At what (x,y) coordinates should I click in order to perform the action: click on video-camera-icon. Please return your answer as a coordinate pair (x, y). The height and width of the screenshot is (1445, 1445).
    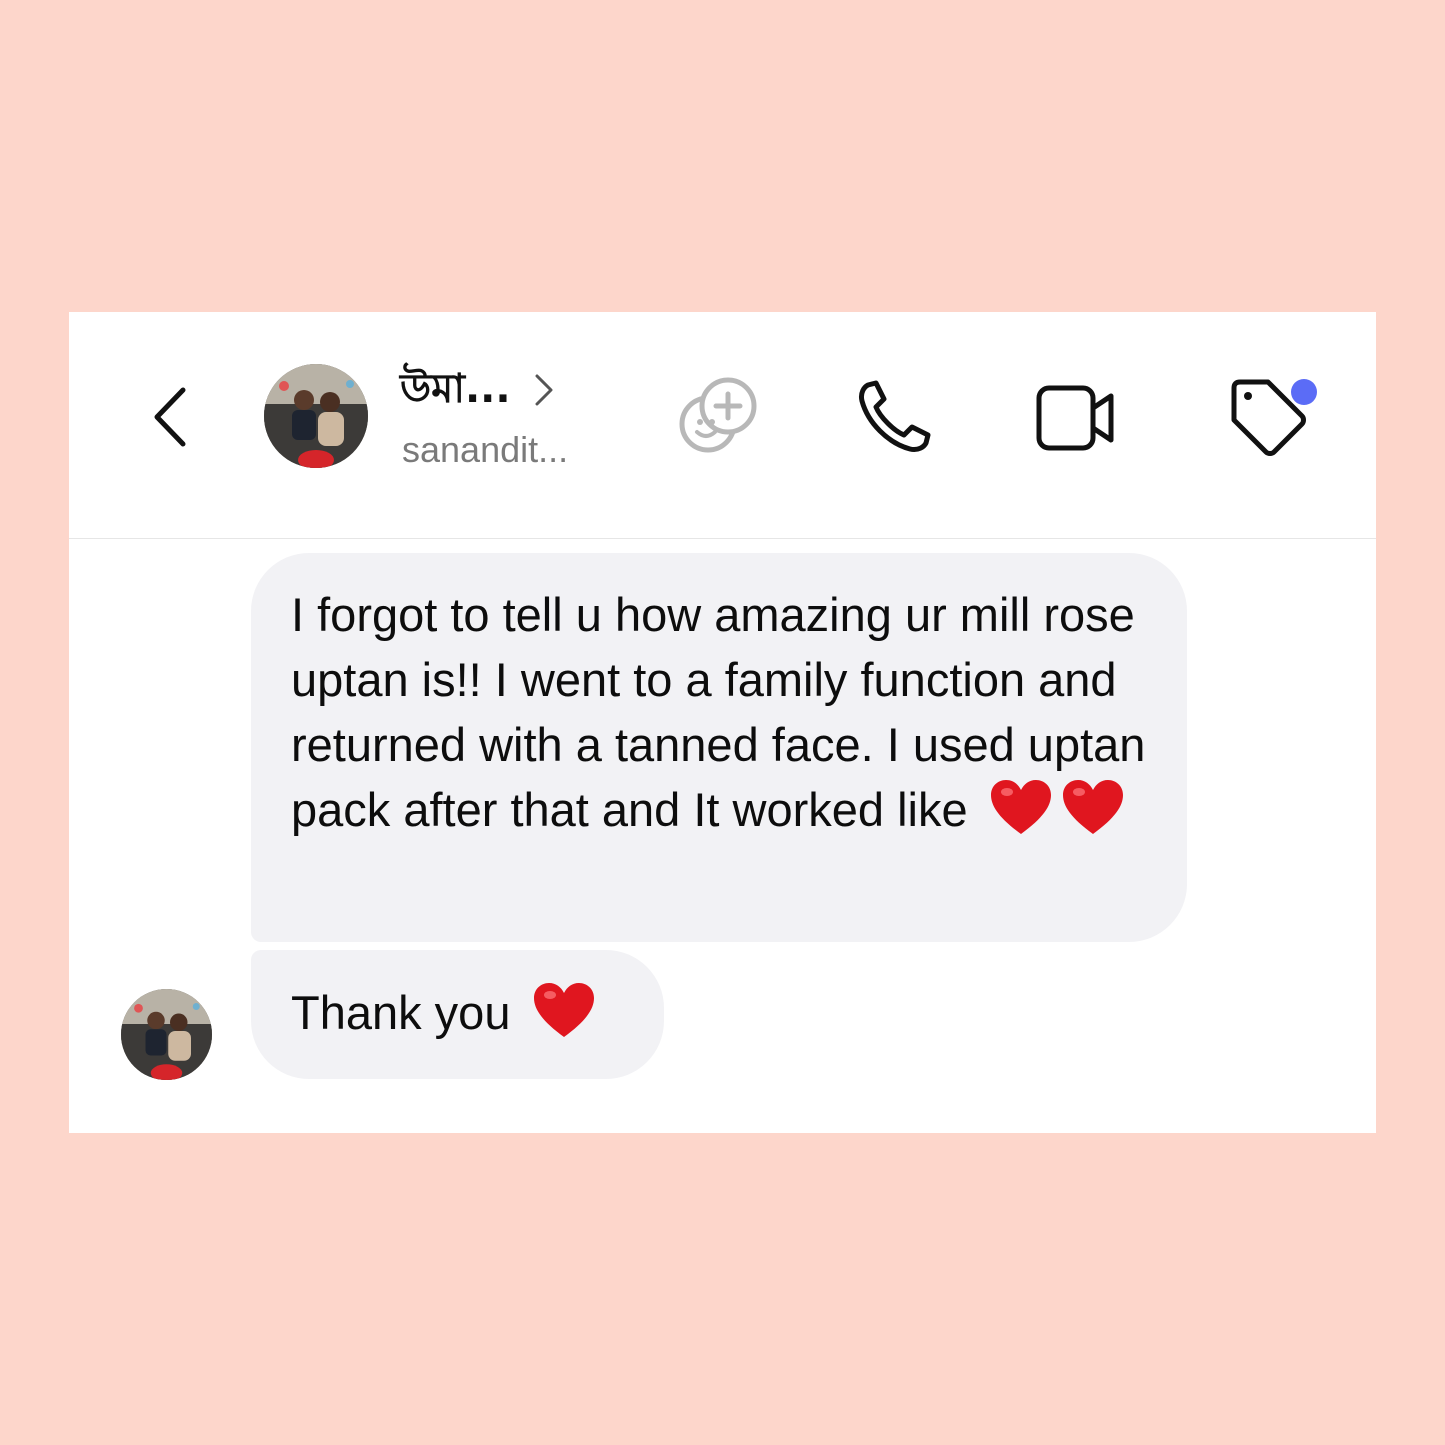
    Looking at the image, I should click on (1076, 418).